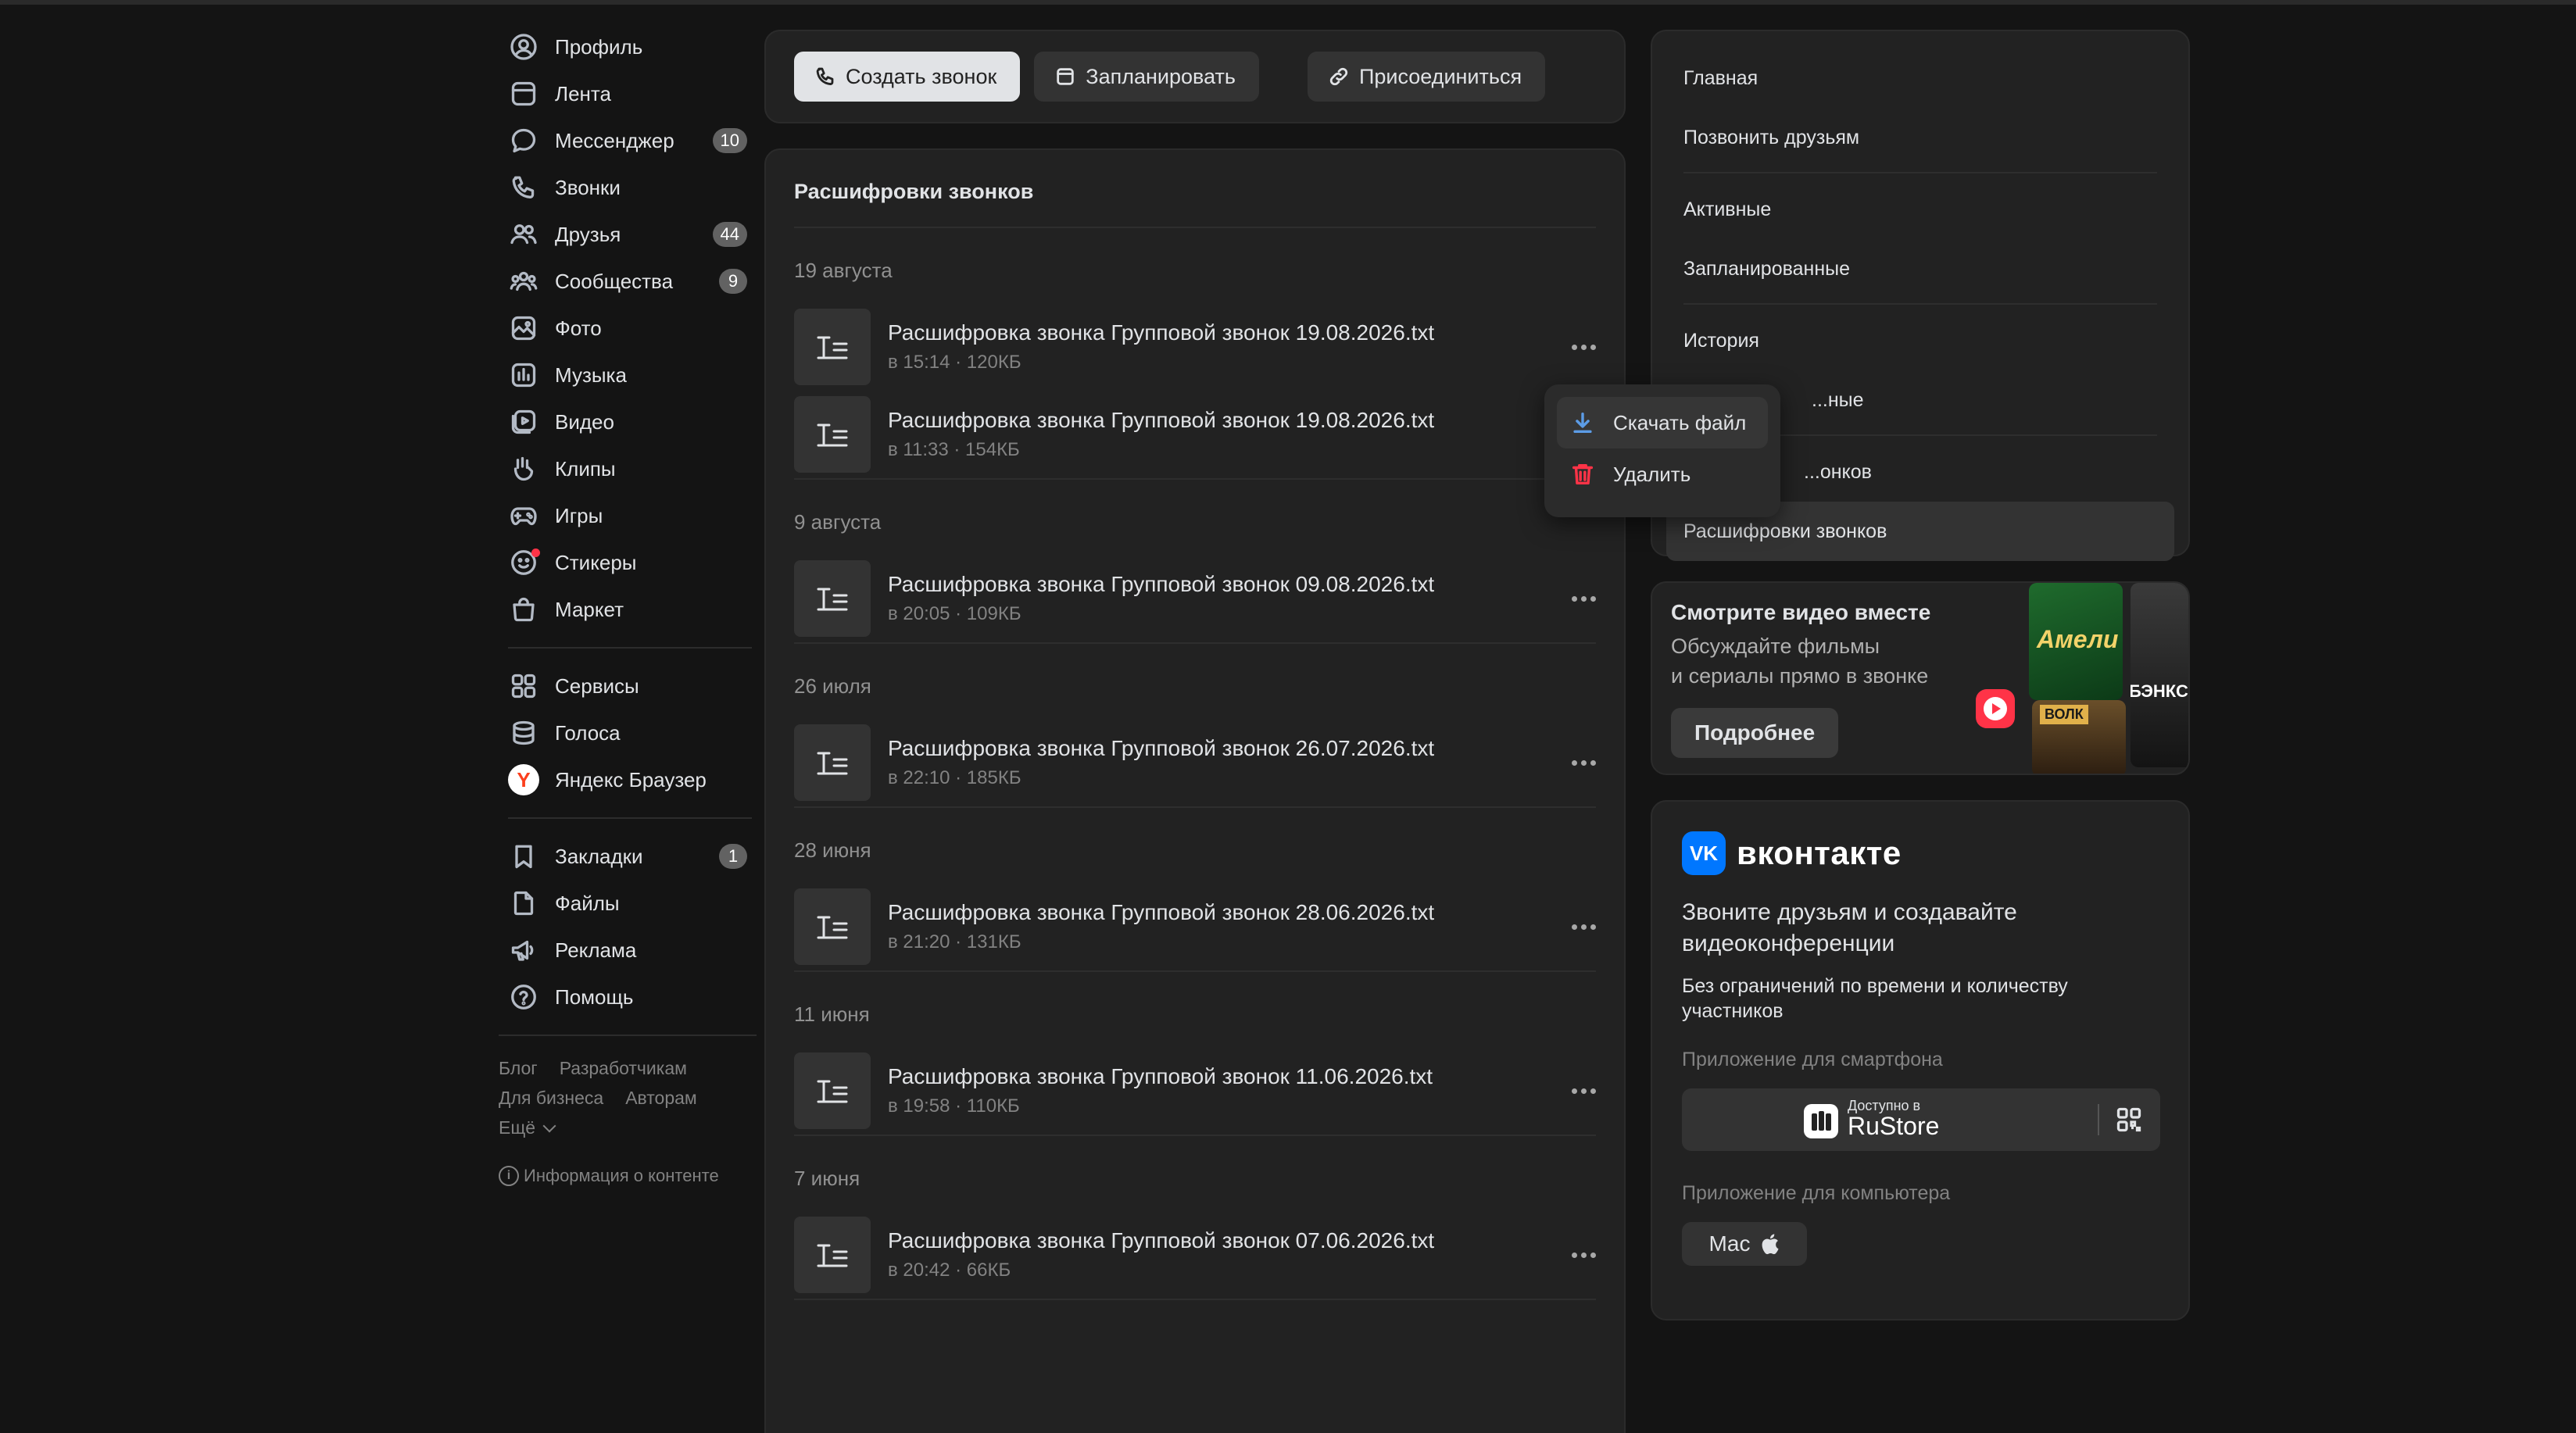 This screenshot has width=2576, height=1433. What do you see at coordinates (628, 609) in the screenshot?
I see `sidebar-item-market: Маркет` at bounding box center [628, 609].